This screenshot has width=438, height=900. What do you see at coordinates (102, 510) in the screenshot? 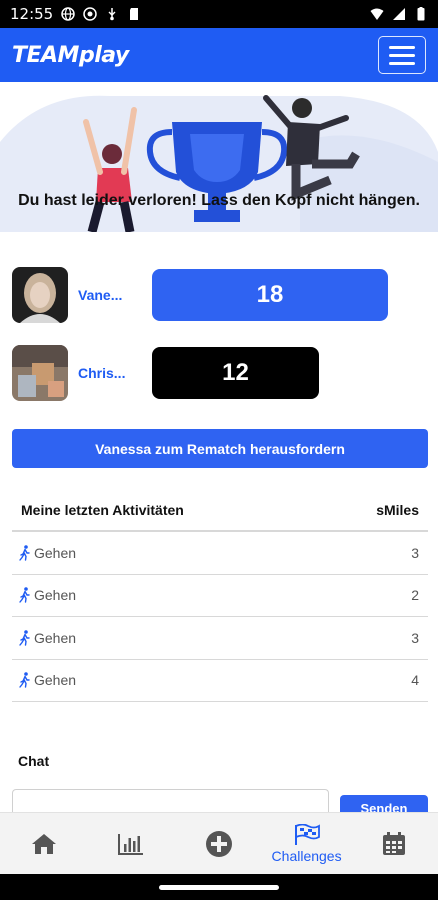
I see `header-activities: Meine letzten Aktivitäten` at bounding box center [102, 510].